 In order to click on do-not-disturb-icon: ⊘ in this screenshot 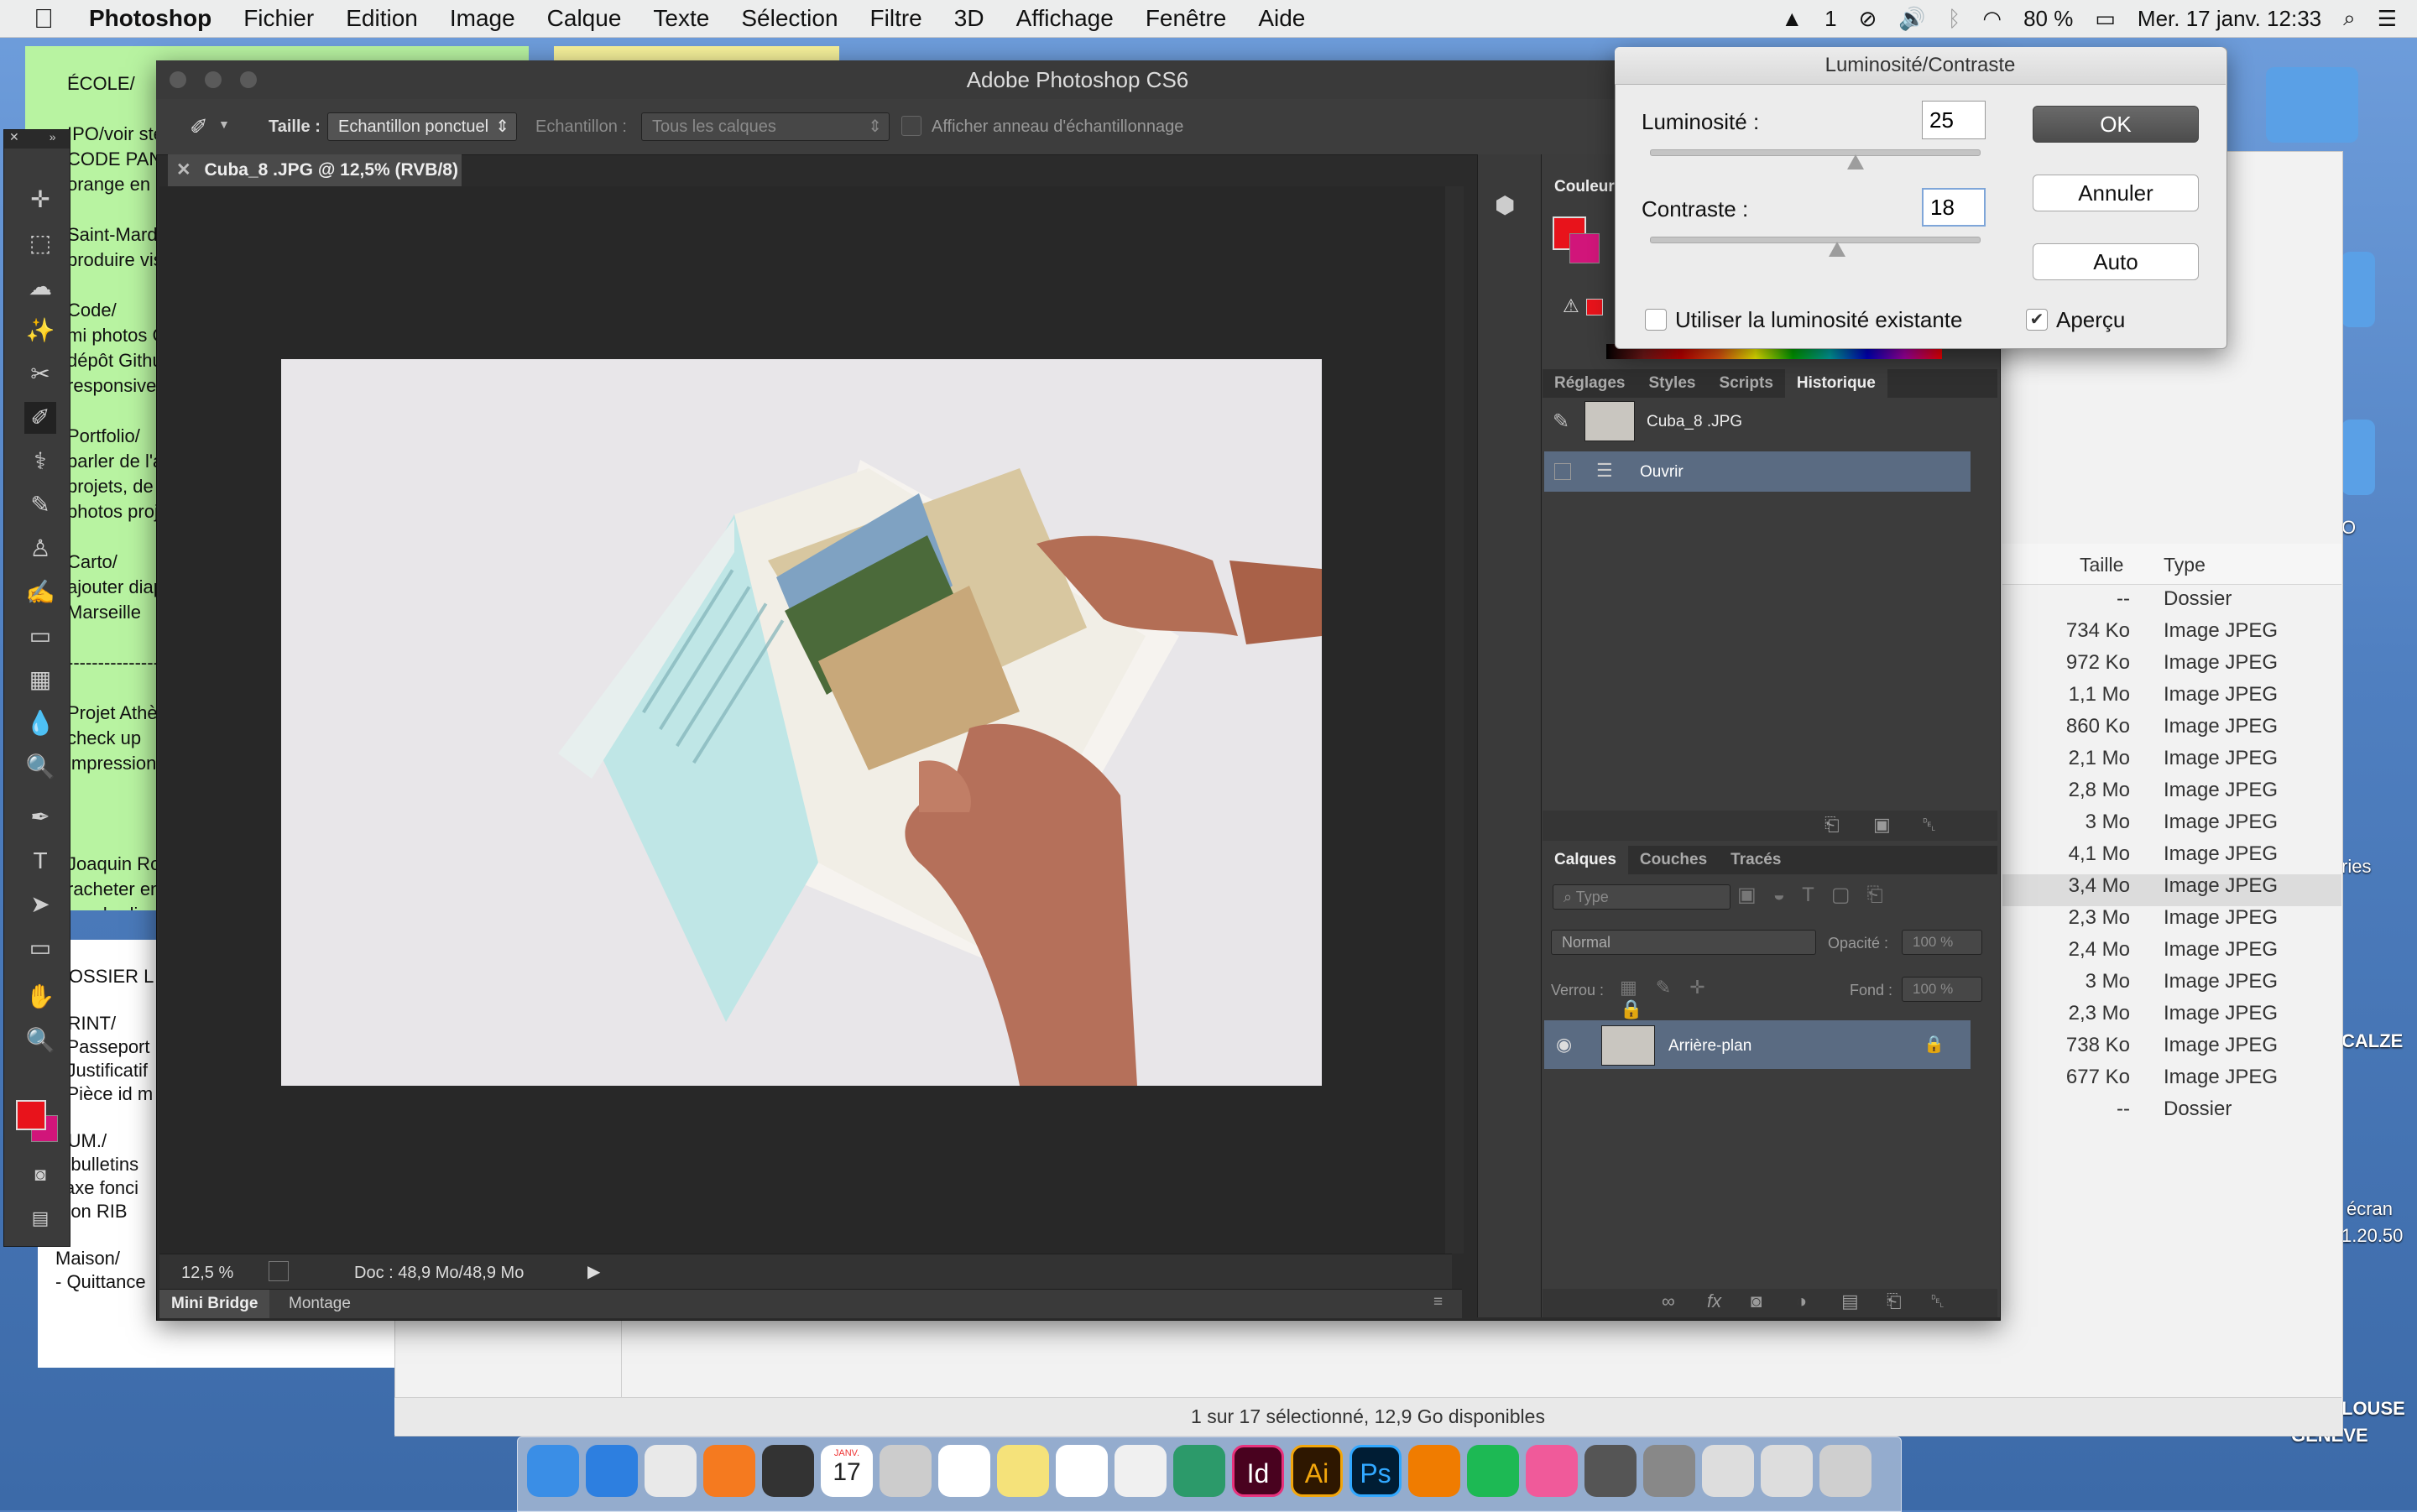, I will do `click(1868, 19)`.